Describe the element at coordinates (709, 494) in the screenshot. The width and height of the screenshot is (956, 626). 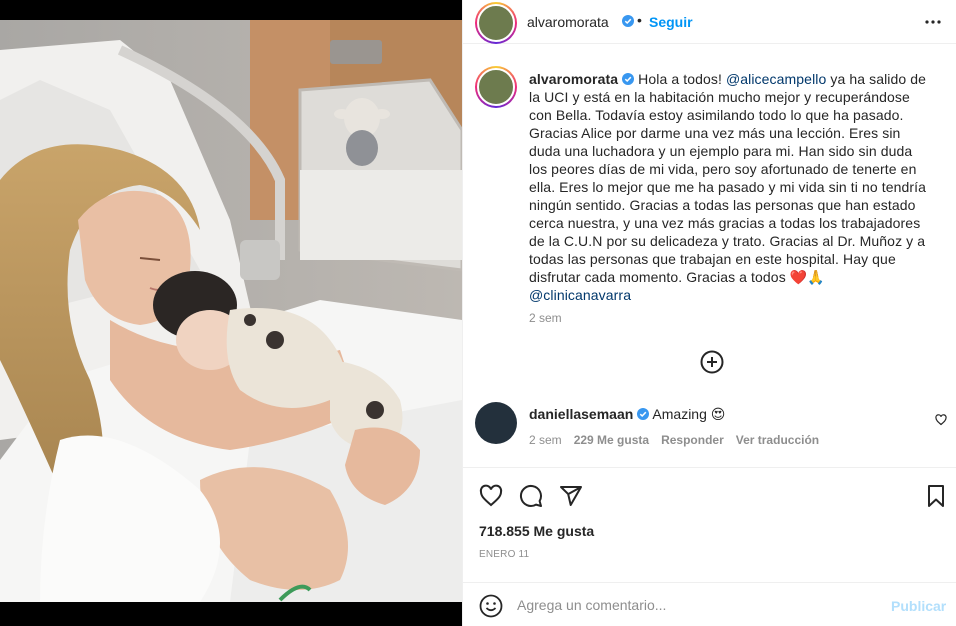
I see `action-bar` at that location.